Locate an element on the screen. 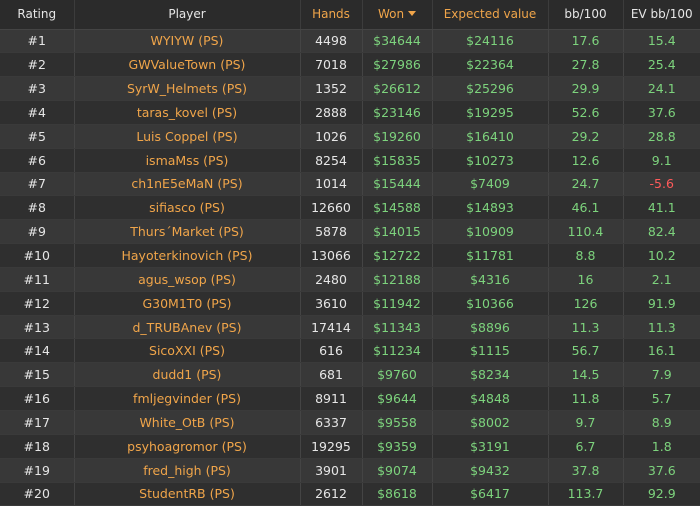 The width and height of the screenshot is (700, 506). bb100-cell: 12.6 is located at coordinates (585, 160).